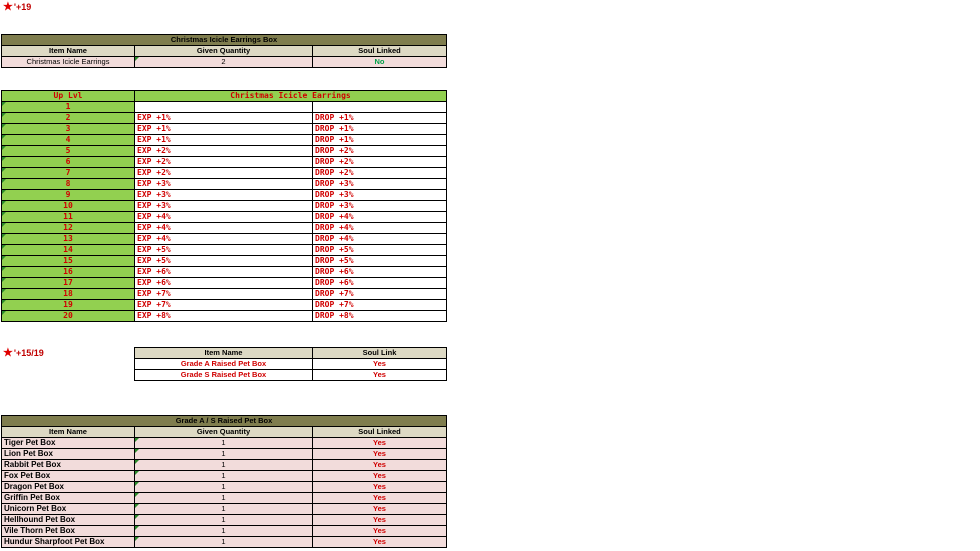  What do you see at coordinates (224, 294) in the screenshot?
I see `level-row: 18 EXP +7% DROP +7%` at bounding box center [224, 294].